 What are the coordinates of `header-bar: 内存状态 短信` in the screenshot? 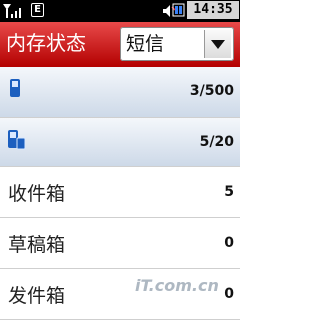 It's located at (120, 44).